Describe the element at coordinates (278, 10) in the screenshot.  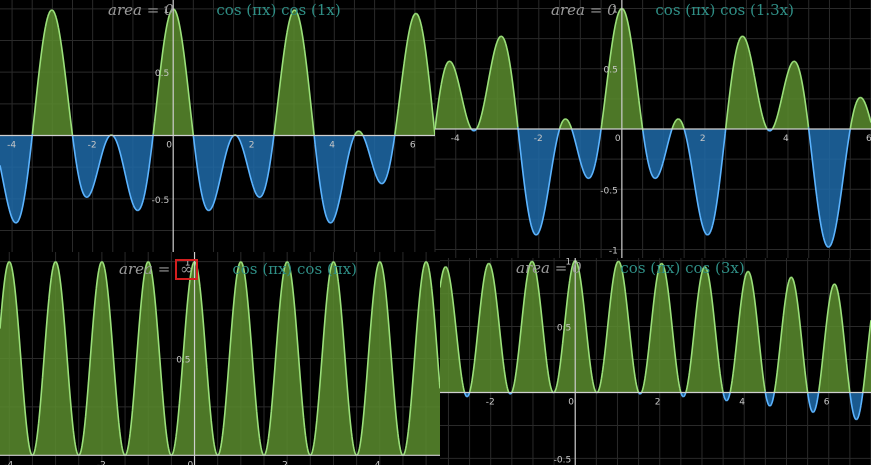
I see `function-expression: cos (πx) cos (1x)` at that location.